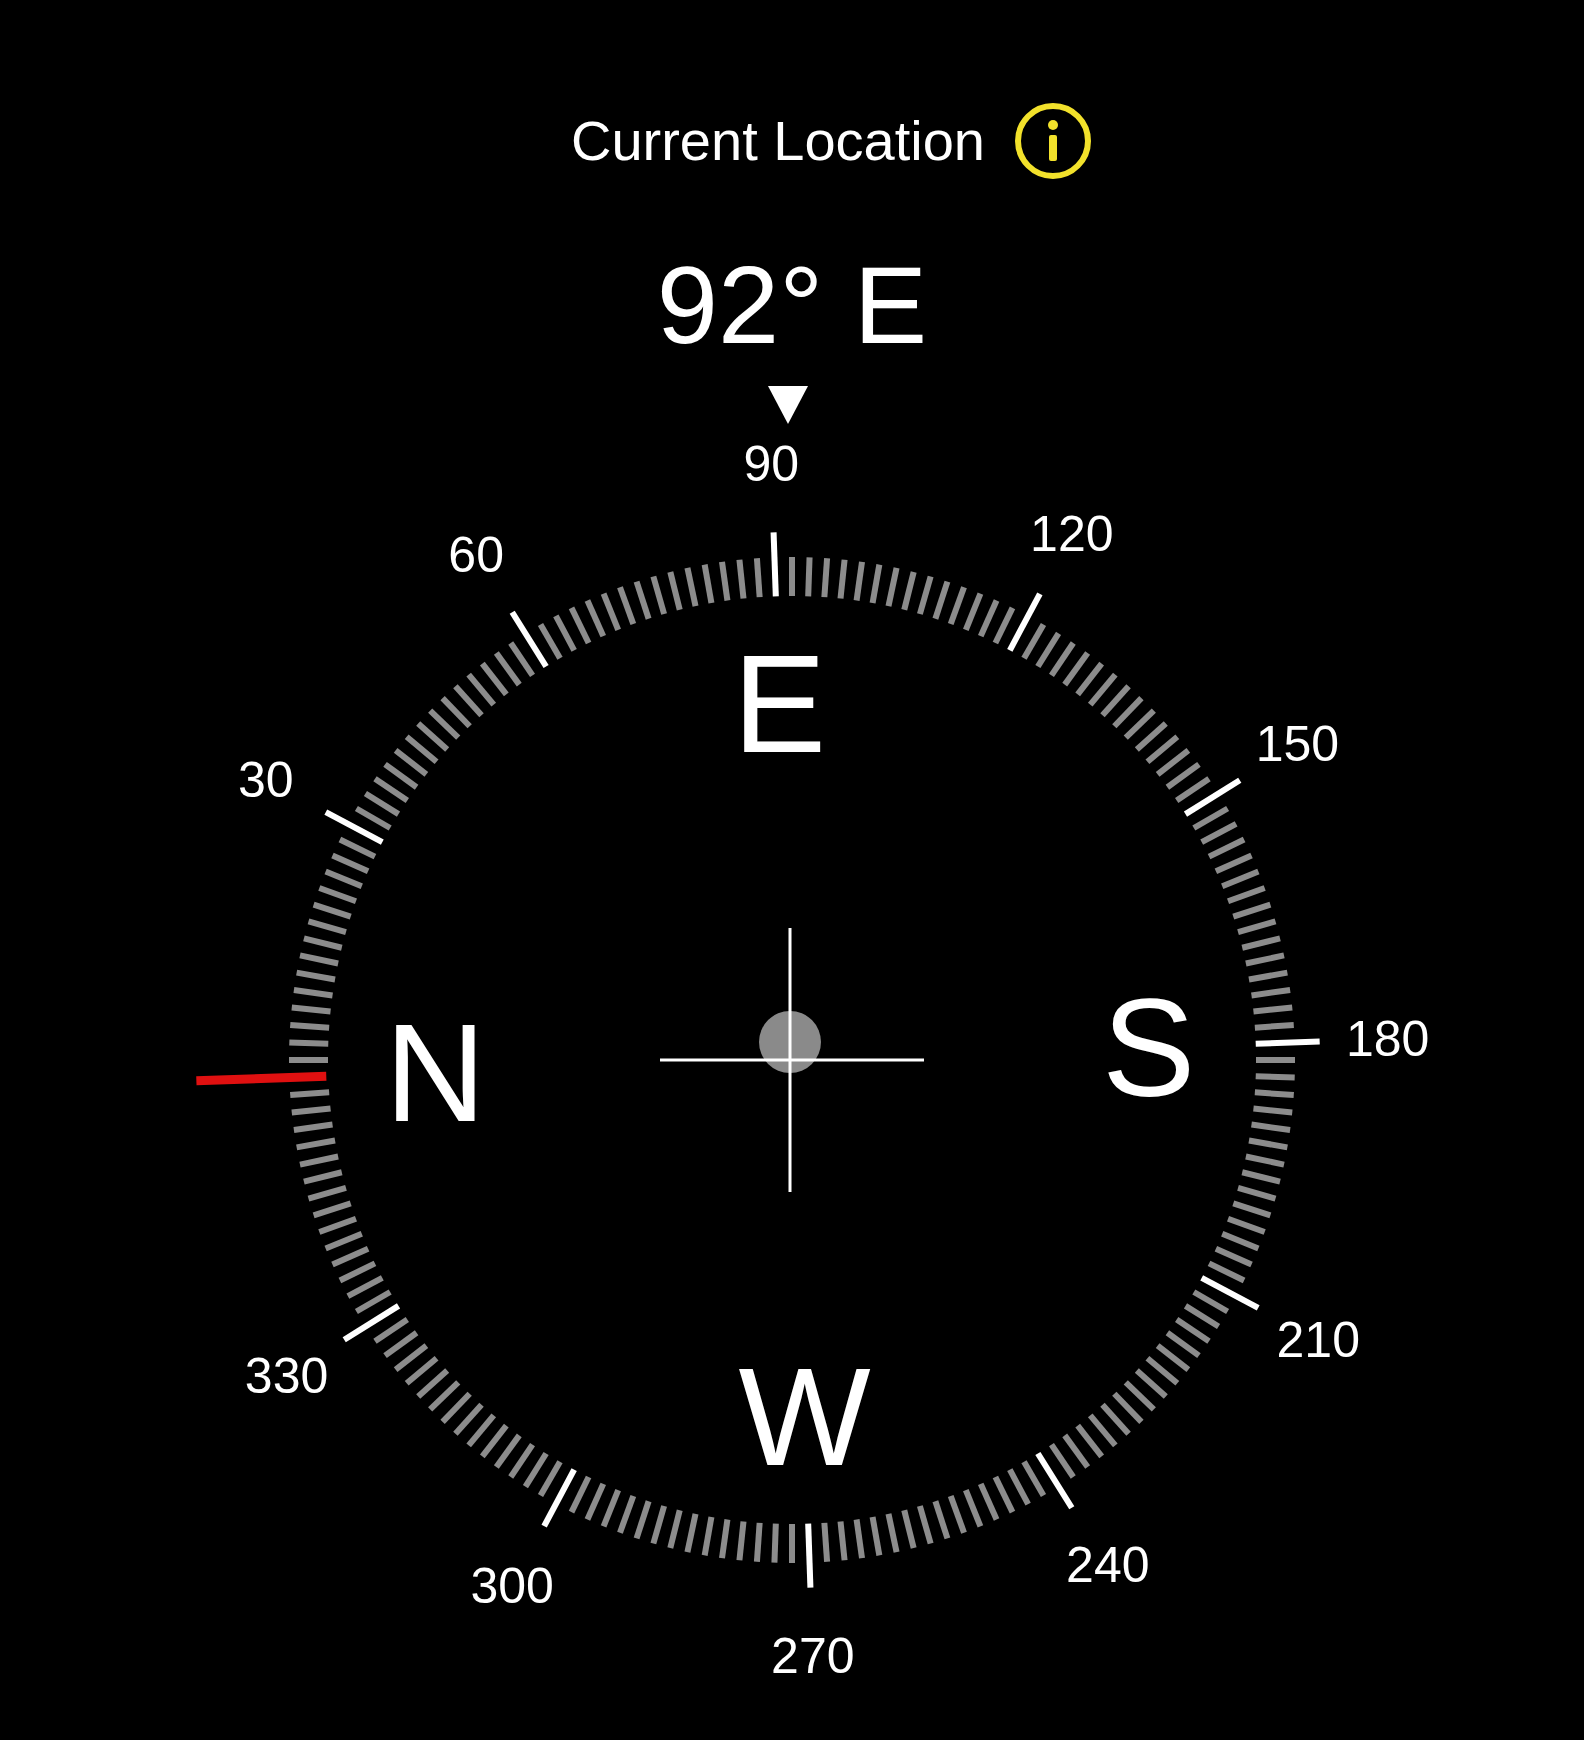  I want to click on cardinal-letter: S, so click(1149, 1048).